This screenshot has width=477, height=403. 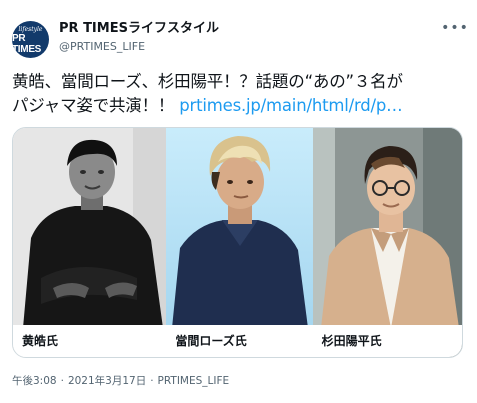 What do you see at coordinates (211, 341) in the screenshot?
I see `caption-2: 當間ローズ氏` at bounding box center [211, 341].